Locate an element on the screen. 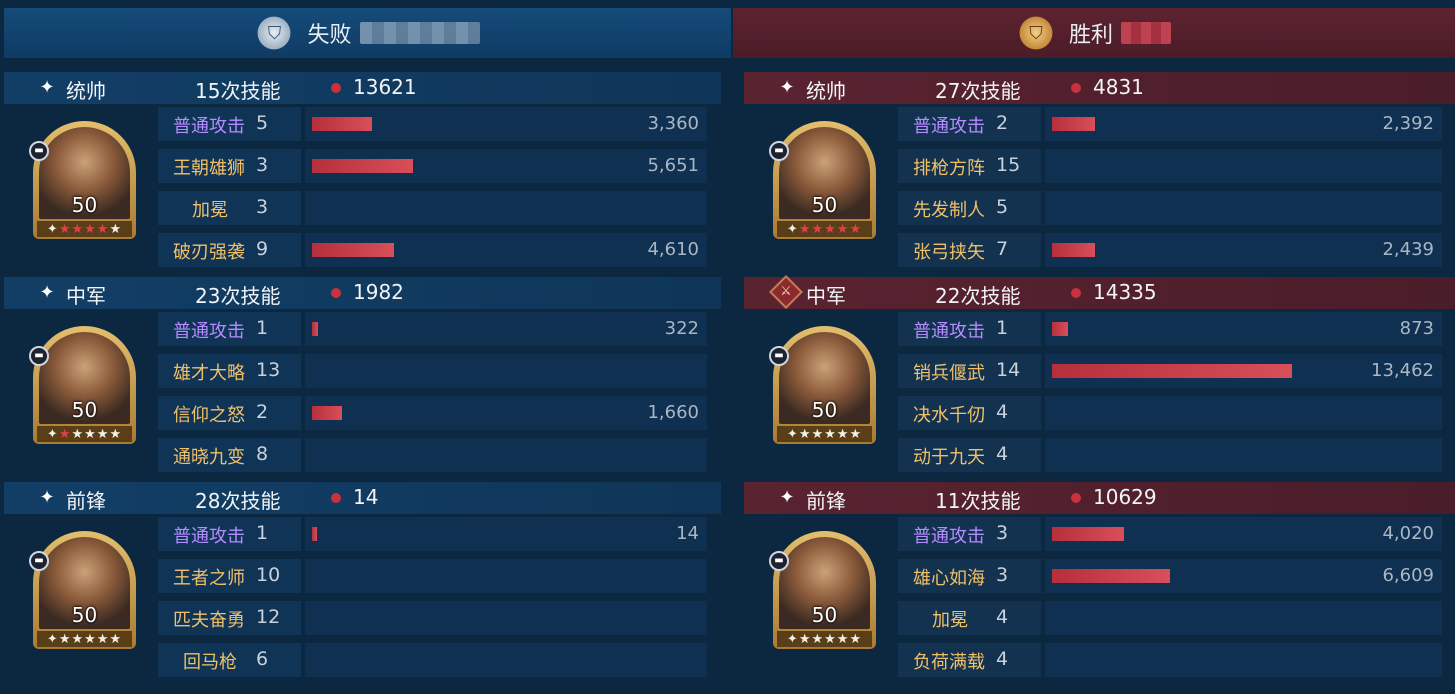  skill-row: 通晓九变 8 is located at coordinates (432, 455).